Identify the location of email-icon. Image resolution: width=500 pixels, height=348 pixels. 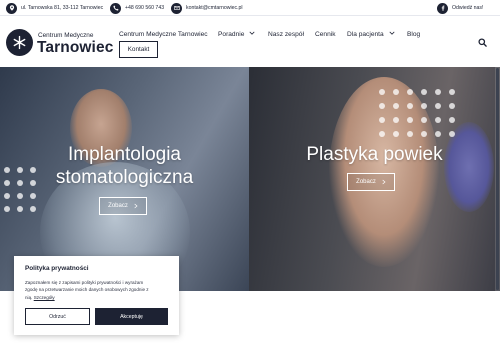
(176, 8).